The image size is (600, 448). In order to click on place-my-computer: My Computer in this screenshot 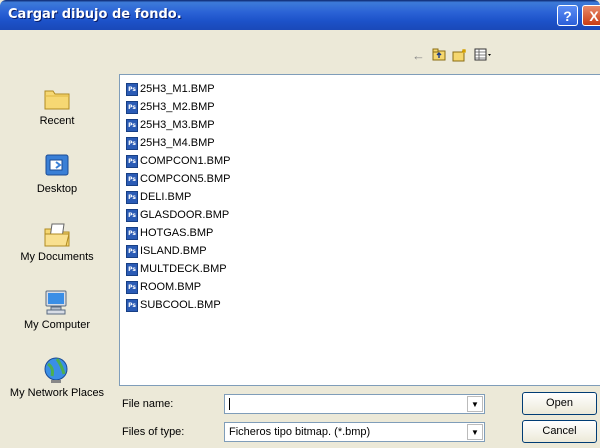, I will do `click(57, 310)`.